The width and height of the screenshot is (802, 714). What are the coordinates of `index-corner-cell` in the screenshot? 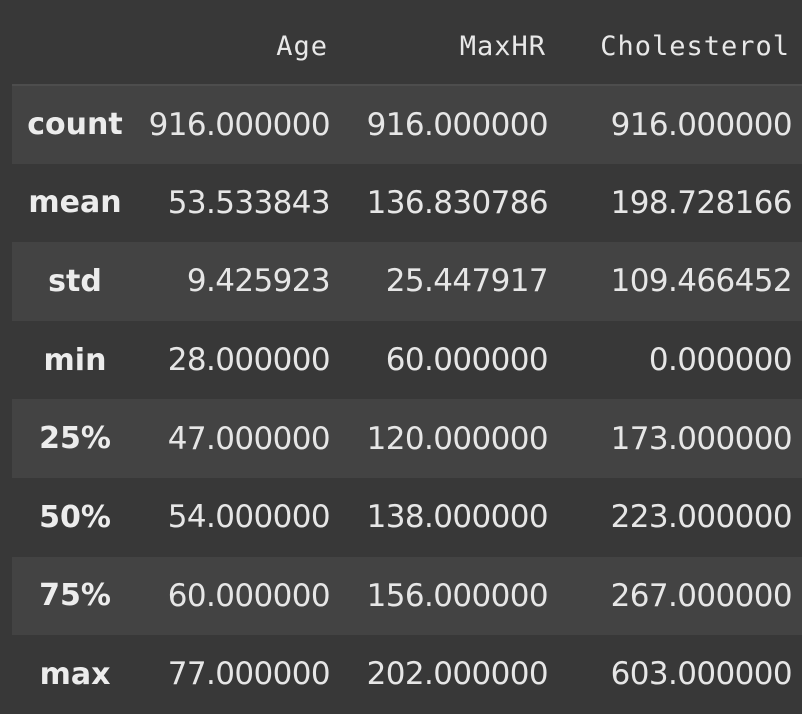 It's located at (75, 47).